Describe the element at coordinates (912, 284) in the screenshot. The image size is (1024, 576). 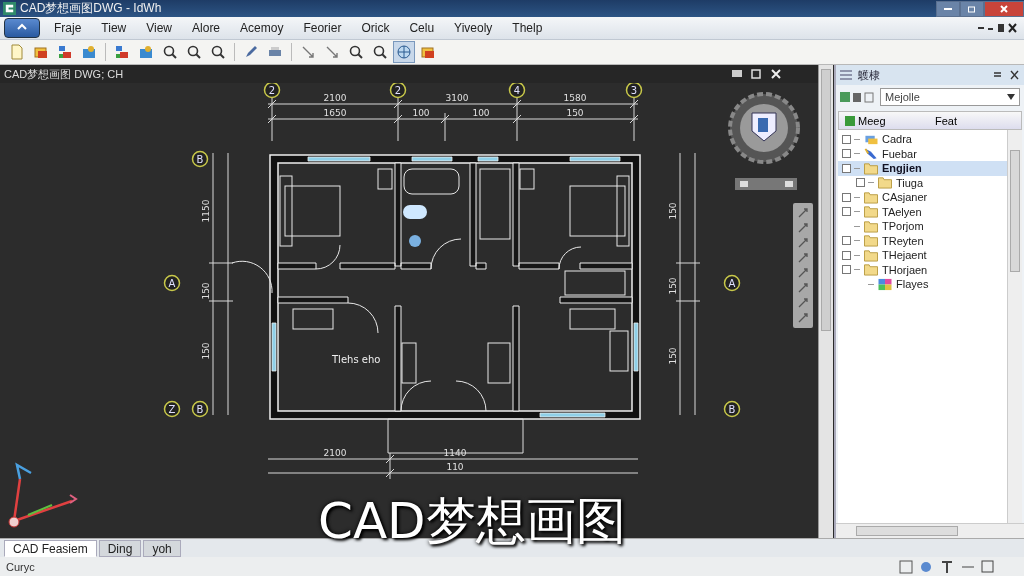
I see `tree-item: Flayes` at that location.